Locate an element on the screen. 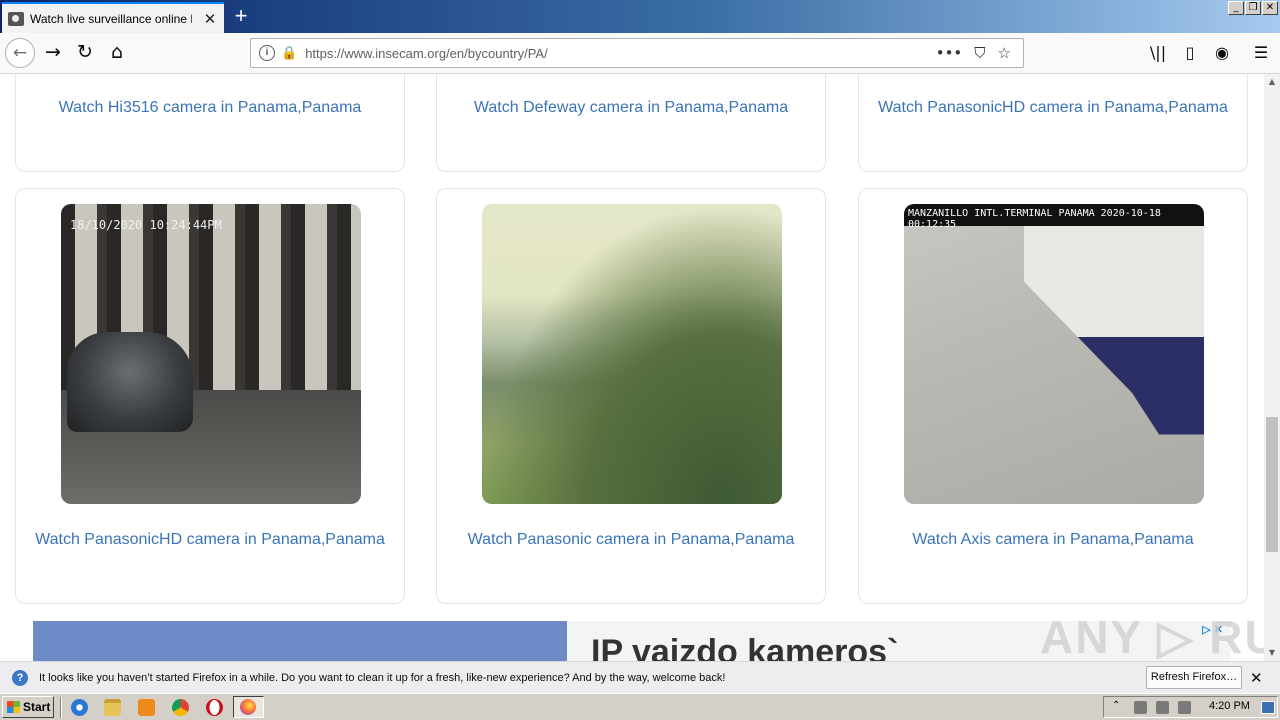 The width and height of the screenshot is (1280, 720). restore-button: ❐ is located at coordinates (1253, 8).